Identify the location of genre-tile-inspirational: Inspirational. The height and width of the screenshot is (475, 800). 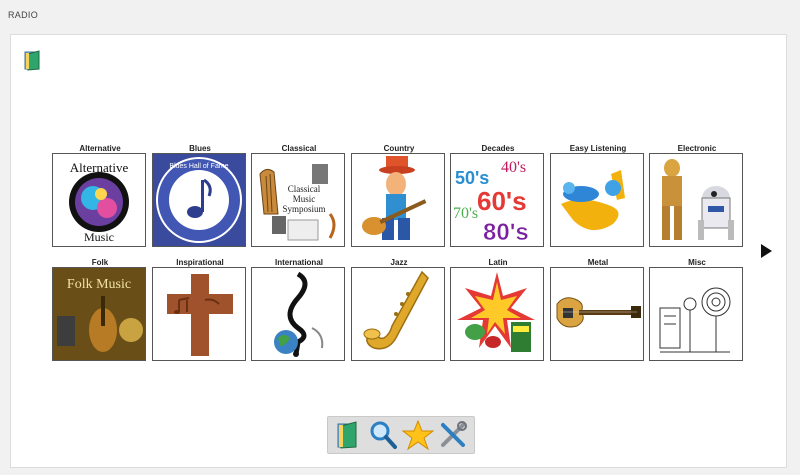
(200, 312).